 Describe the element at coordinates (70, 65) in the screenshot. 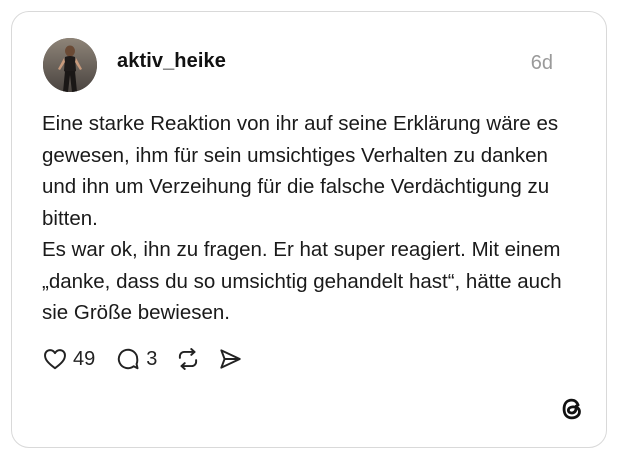

I see `avatar` at that location.